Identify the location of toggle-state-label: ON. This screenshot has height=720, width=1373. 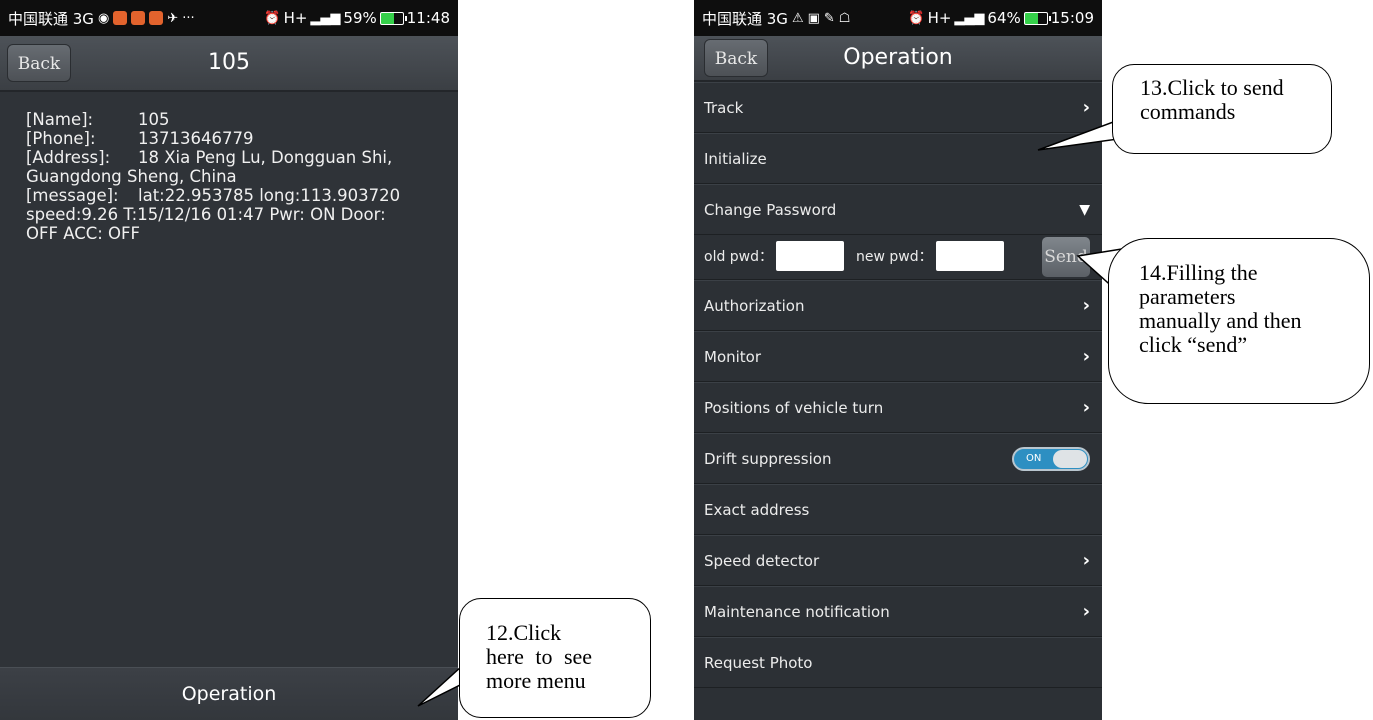
(1034, 458).